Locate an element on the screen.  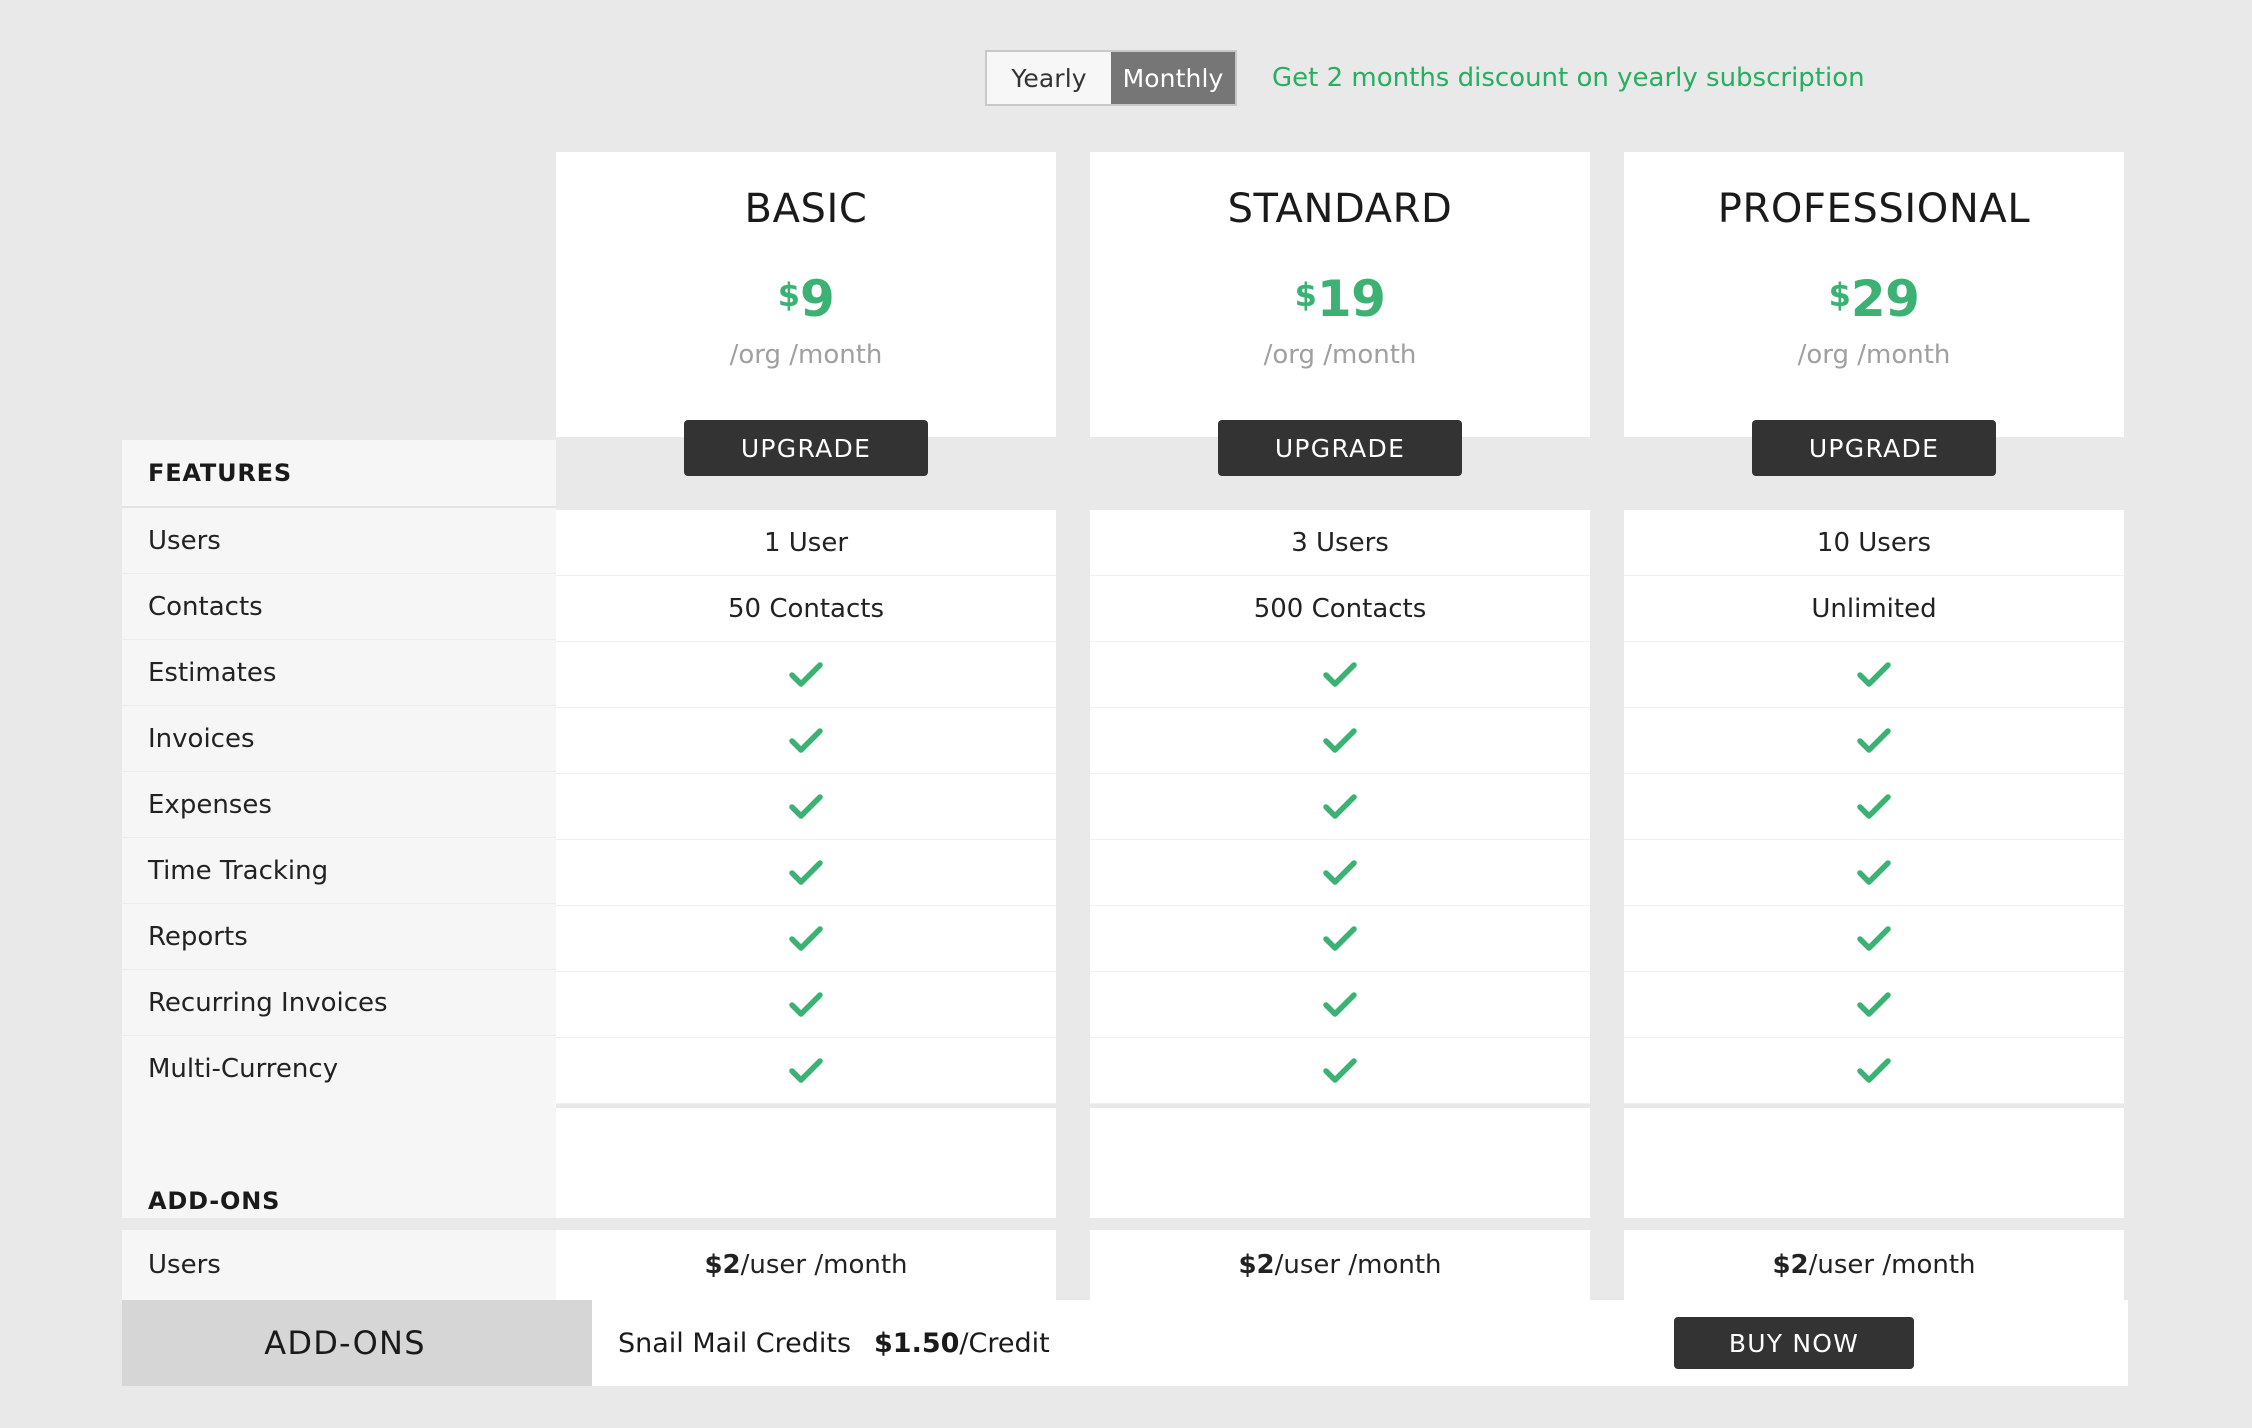
addon-user-price-standard: $2 /user /month is located at coordinates (1340, 1265).